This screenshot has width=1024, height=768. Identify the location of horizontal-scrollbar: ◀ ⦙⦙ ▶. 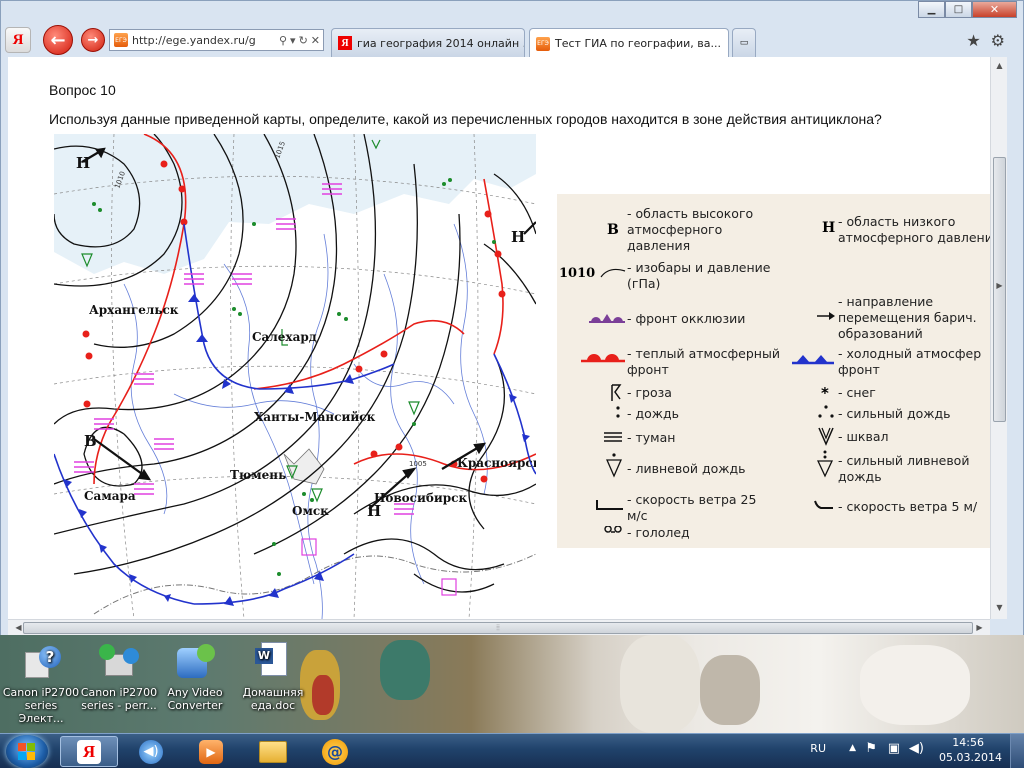
(499, 627).